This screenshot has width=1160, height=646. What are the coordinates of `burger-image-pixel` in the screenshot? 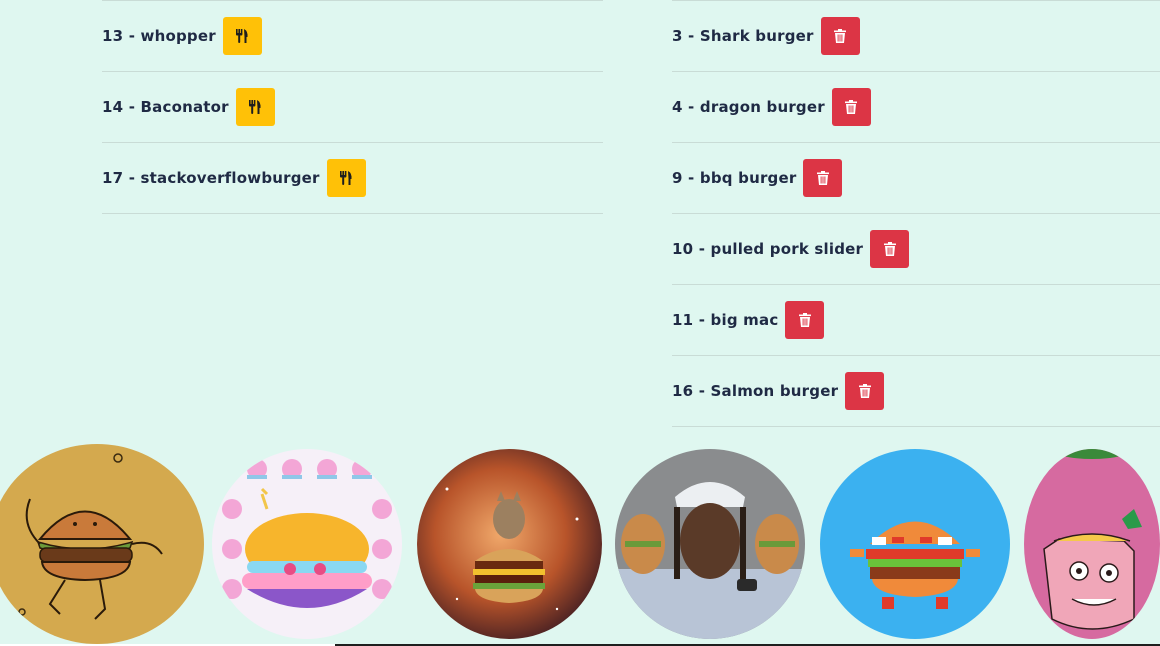 It's located at (915, 544).